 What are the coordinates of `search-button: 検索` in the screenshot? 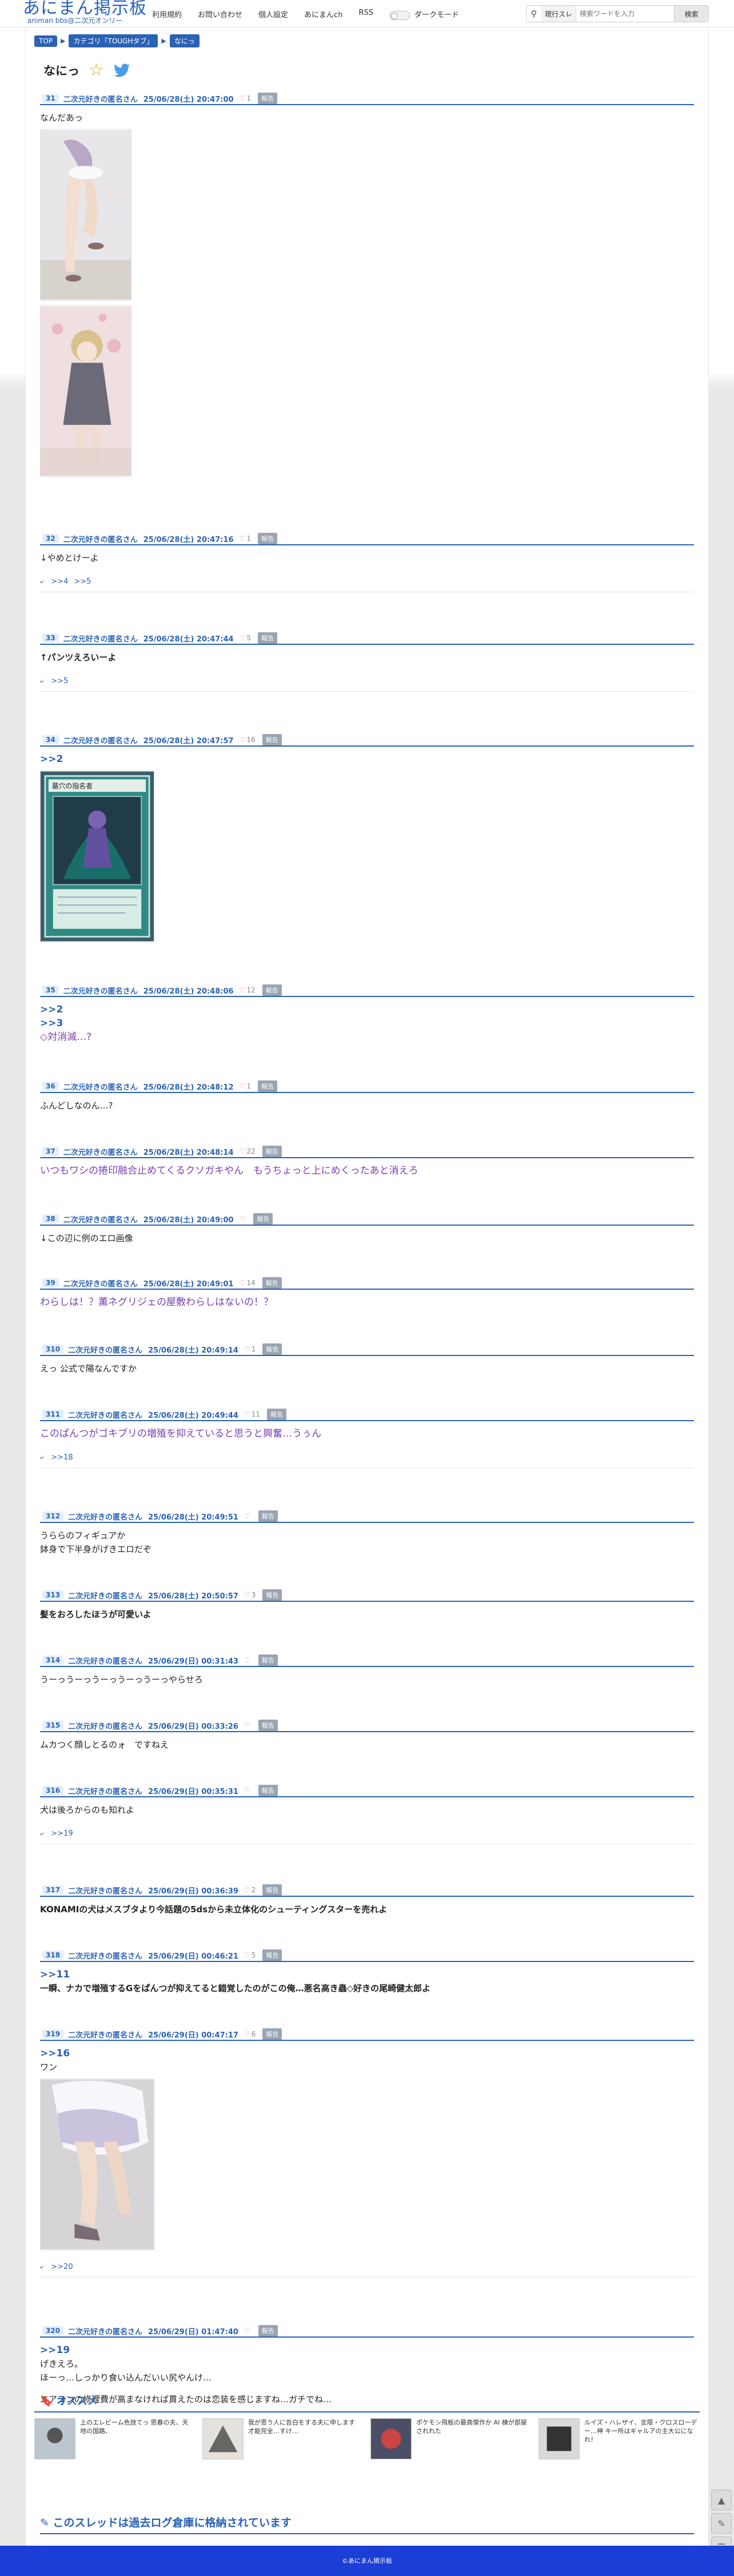 It's located at (691, 14).